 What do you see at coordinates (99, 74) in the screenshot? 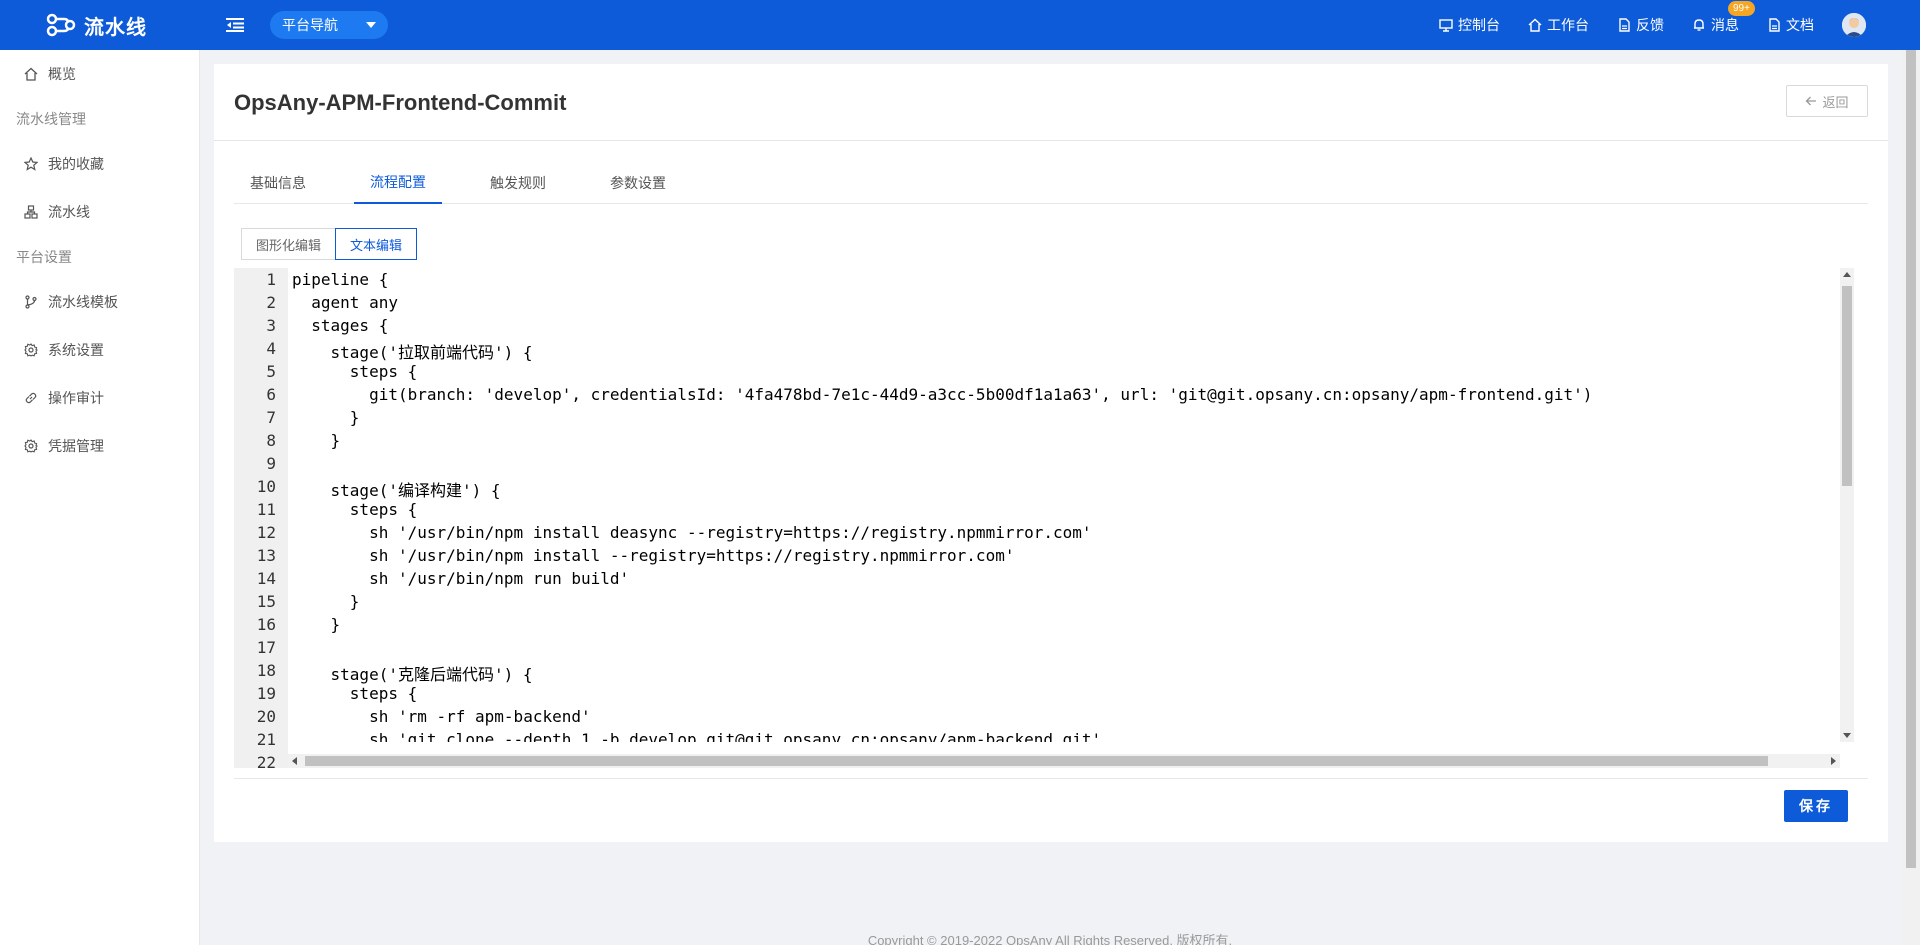
I see `sidebar-item-overview: 概览` at bounding box center [99, 74].